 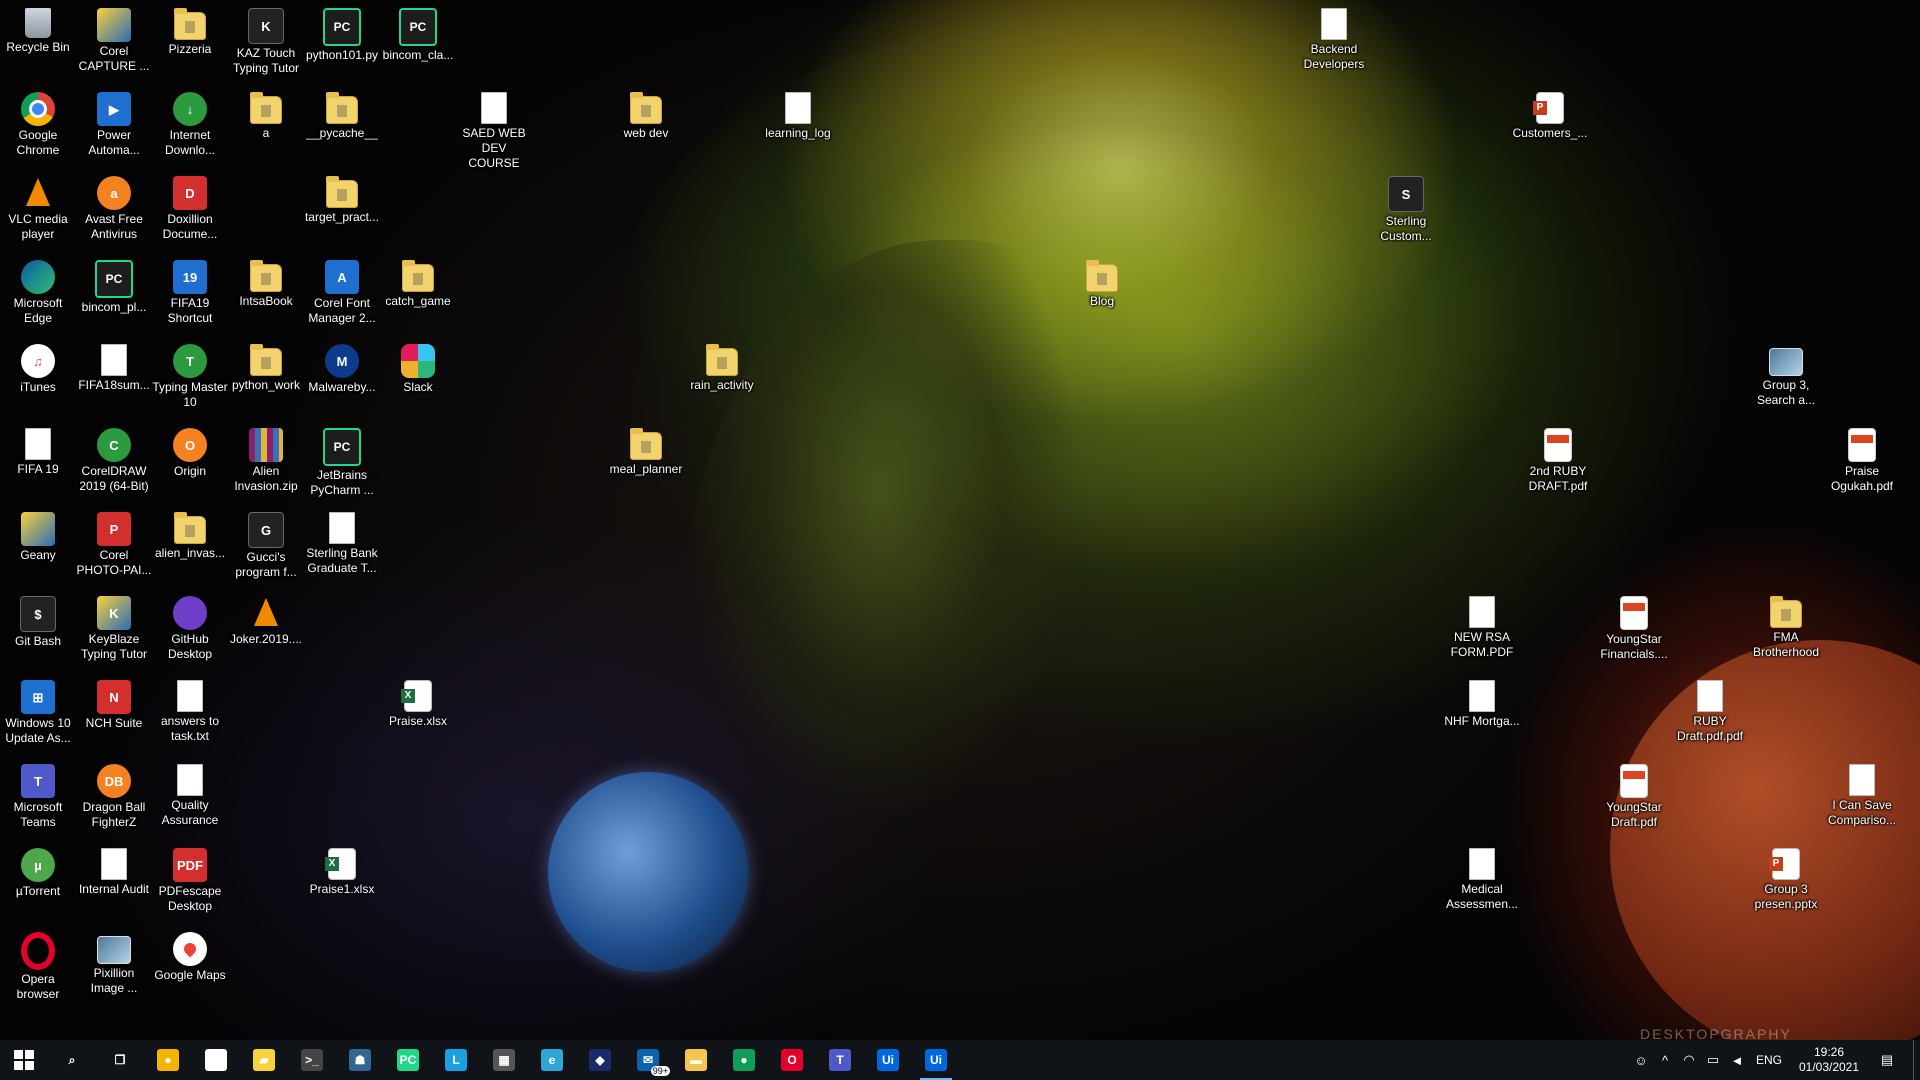 What do you see at coordinates (114, 207) in the screenshot?
I see `desktop-icon: a Avast Free Antivirus` at bounding box center [114, 207].